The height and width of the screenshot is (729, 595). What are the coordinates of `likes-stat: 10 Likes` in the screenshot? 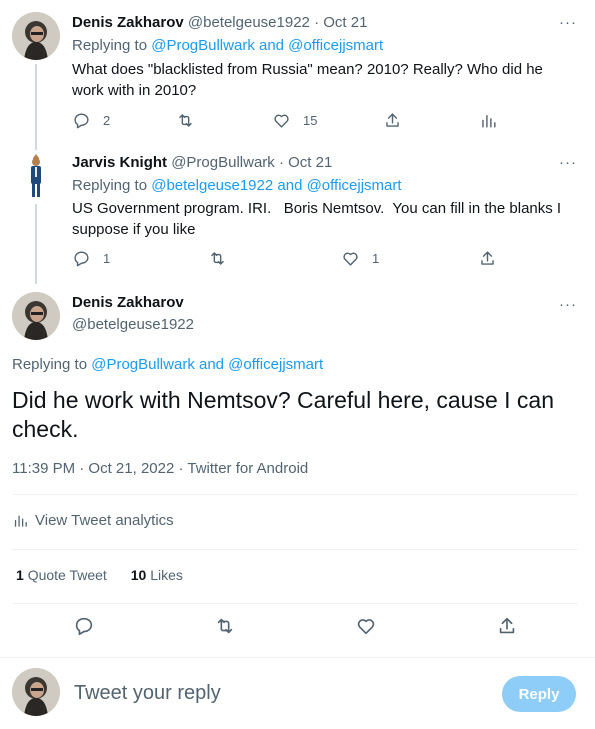 It's located at (157, 575).